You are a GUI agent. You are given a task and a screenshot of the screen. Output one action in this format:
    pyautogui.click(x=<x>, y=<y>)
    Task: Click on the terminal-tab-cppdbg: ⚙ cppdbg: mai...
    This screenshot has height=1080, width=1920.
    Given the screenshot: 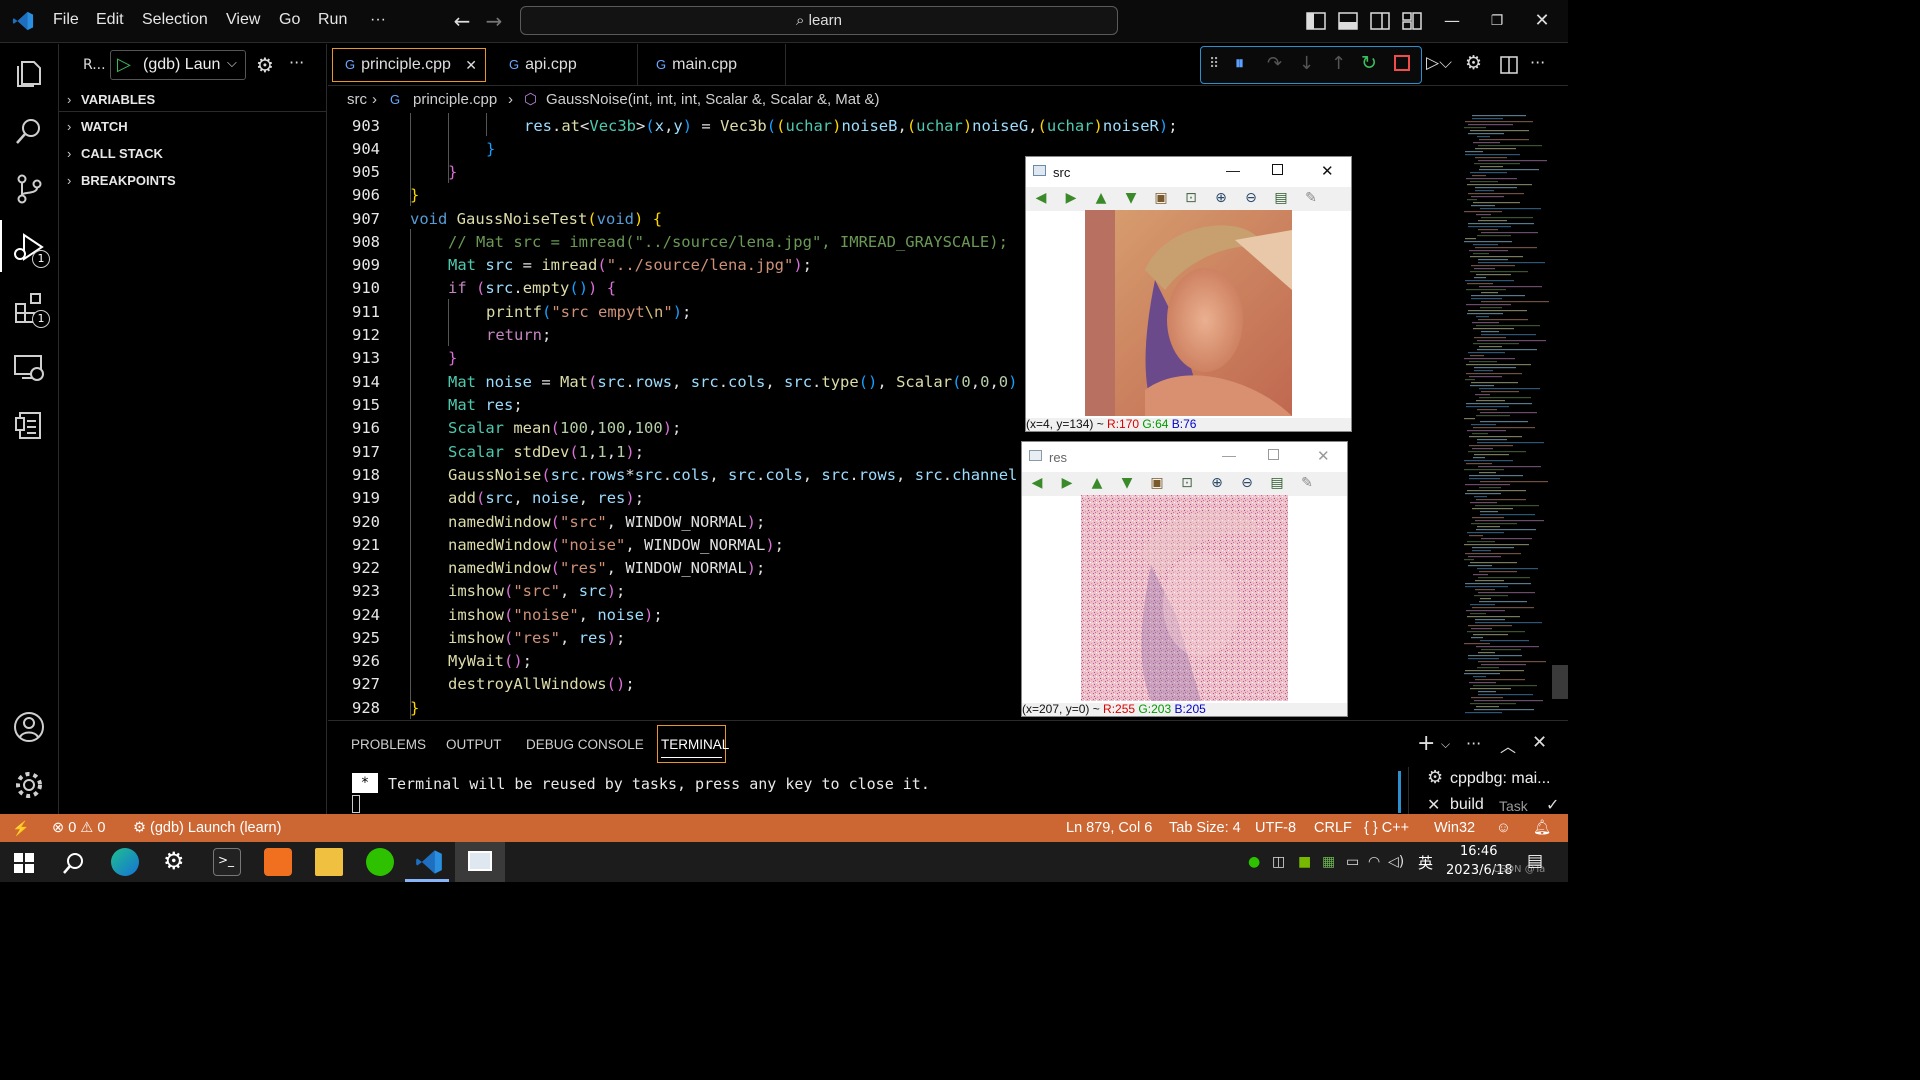 What is the action you would take?
    pyautogui.click(x=1488, y=779)
    